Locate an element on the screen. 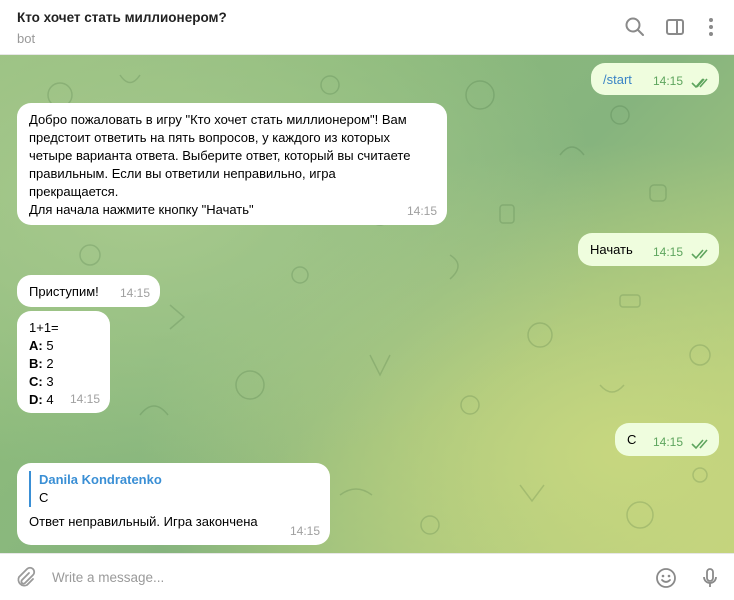 The width and height of the screenshot is (734, 600). reply-quote: Danila Kondratenko C is located at coordinates (173, 489).